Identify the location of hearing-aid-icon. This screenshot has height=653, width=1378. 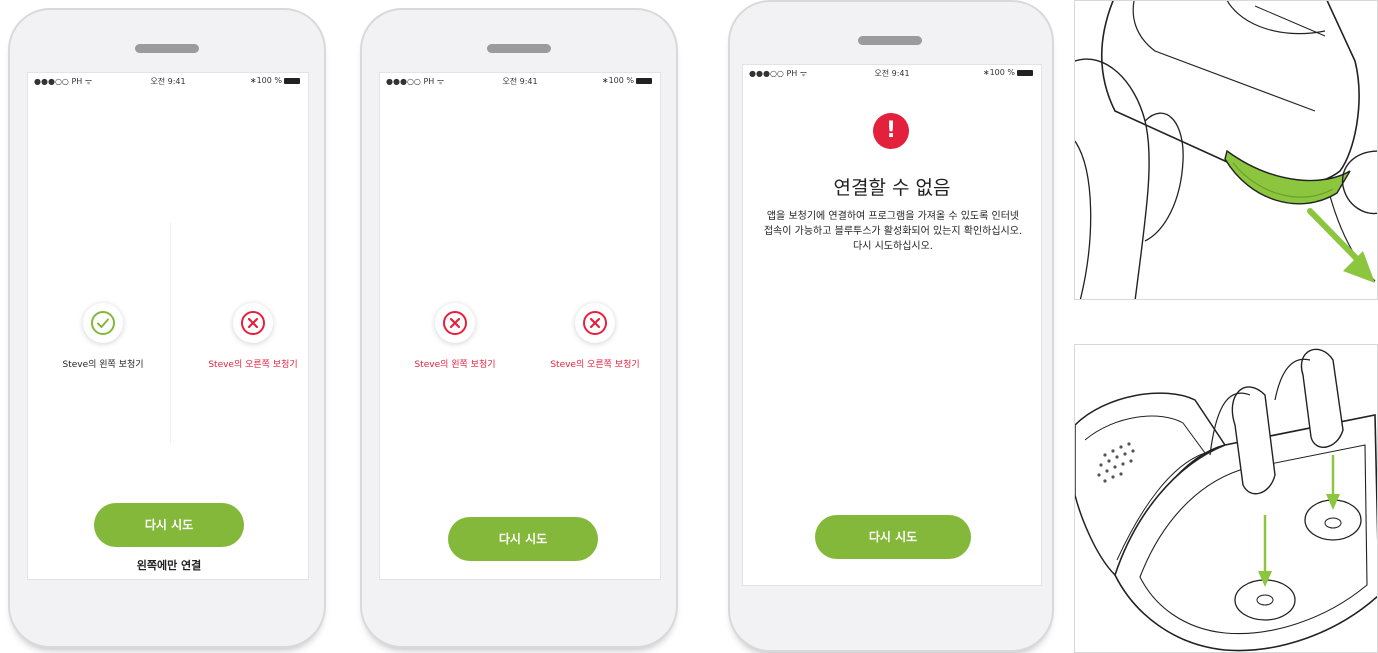
(1226, 150).